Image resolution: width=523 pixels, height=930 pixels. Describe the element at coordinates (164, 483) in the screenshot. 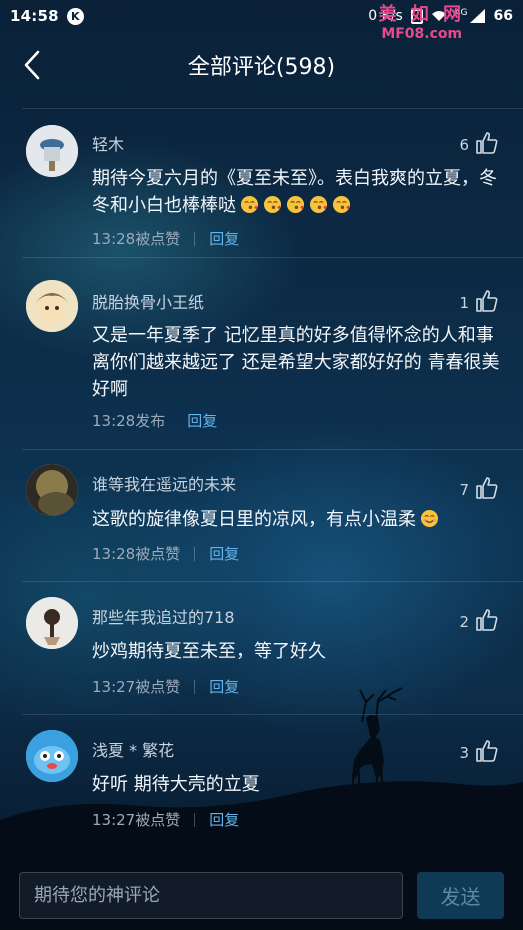

I see `comment-username: 谁等我在遥远的未来` at that location.